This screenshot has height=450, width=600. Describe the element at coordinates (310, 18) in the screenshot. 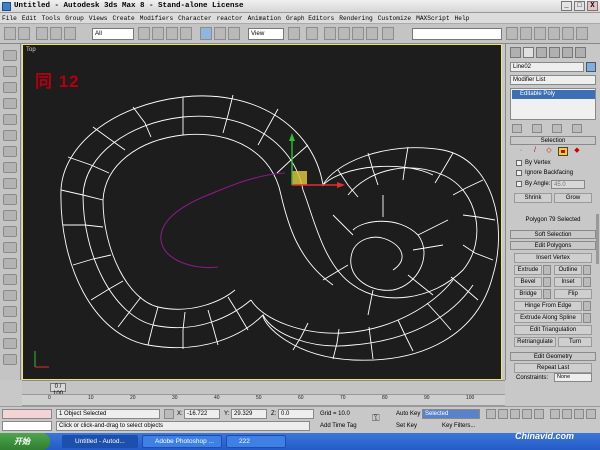

I see `menu-graph-editors: Graph Editors` at that location.